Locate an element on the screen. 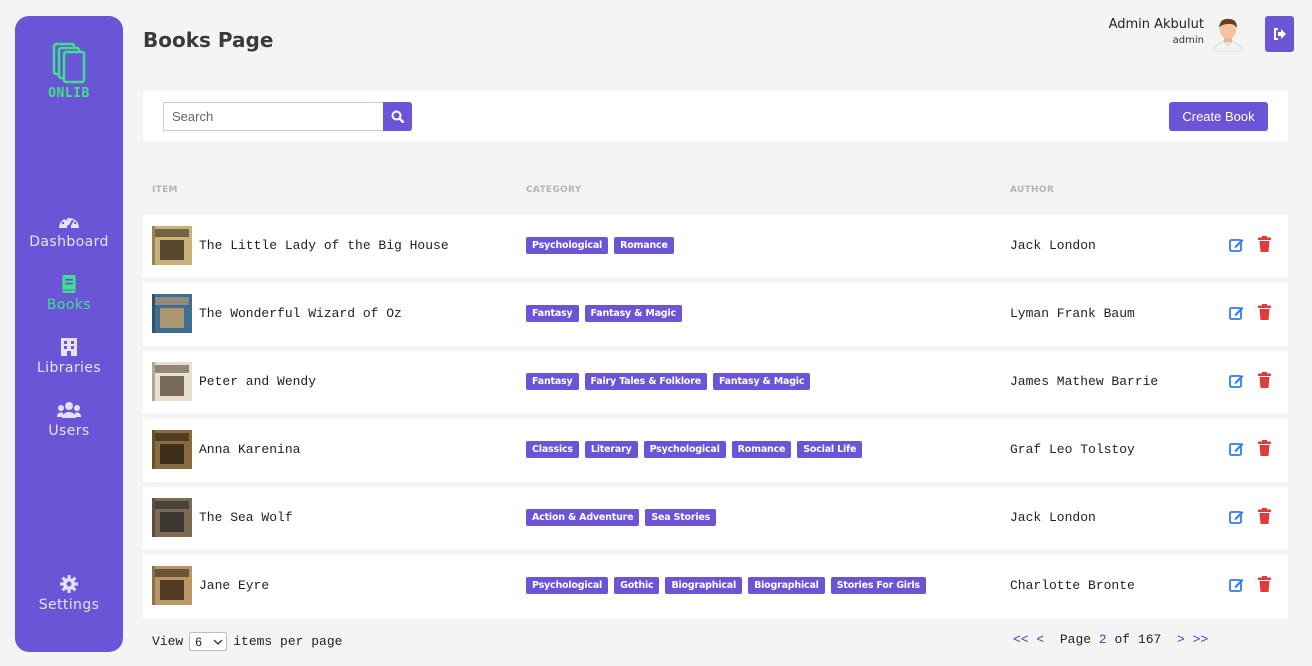  pagination: << < Page 2 of 167 > >> is located at coordinates (1110, 639).